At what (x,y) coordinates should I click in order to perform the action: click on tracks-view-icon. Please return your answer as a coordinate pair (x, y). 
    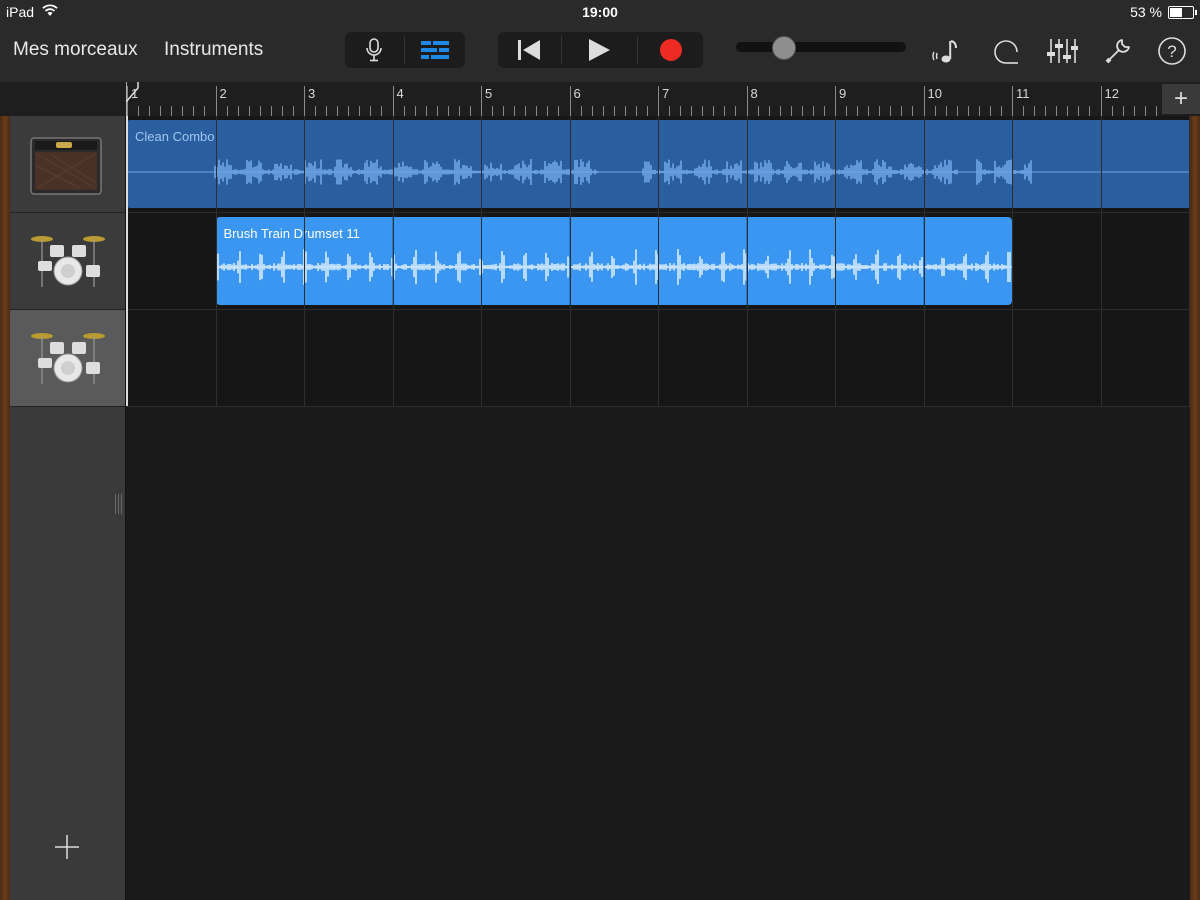
    Looking at the image, I should click on (435, 50).